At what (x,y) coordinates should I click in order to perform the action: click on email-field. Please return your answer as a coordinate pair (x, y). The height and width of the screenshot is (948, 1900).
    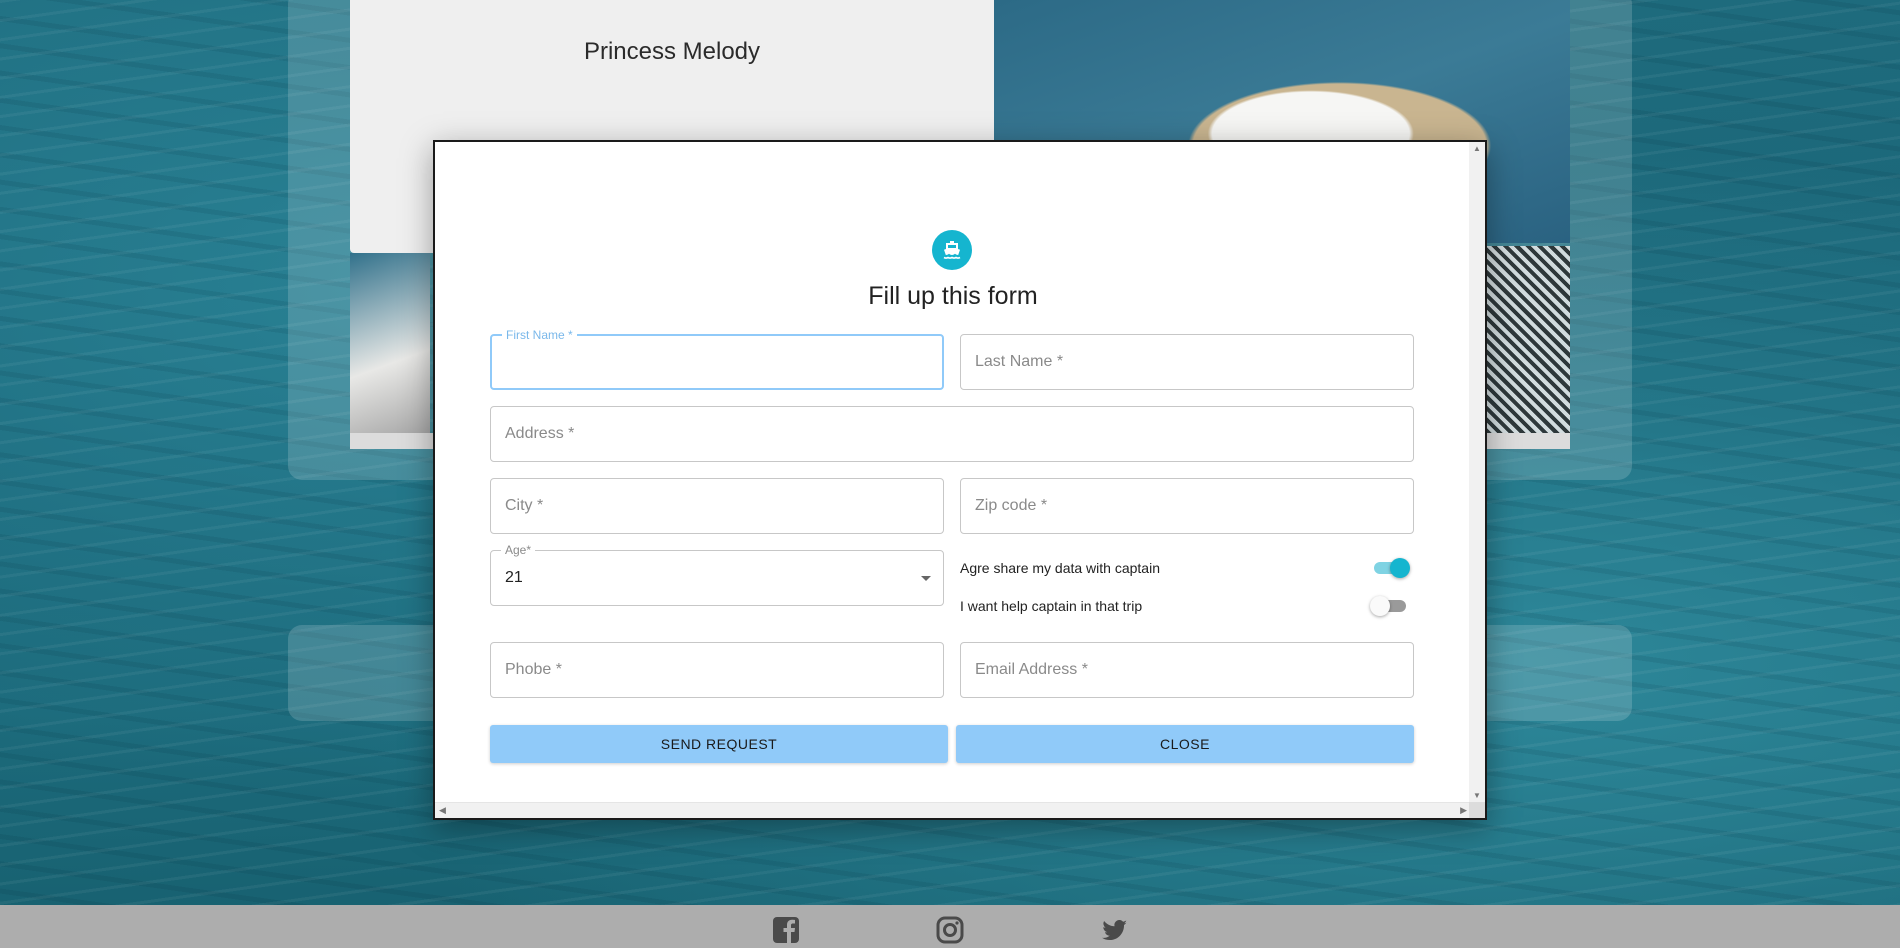
    Looking at the image, I should click on (1187, 670).